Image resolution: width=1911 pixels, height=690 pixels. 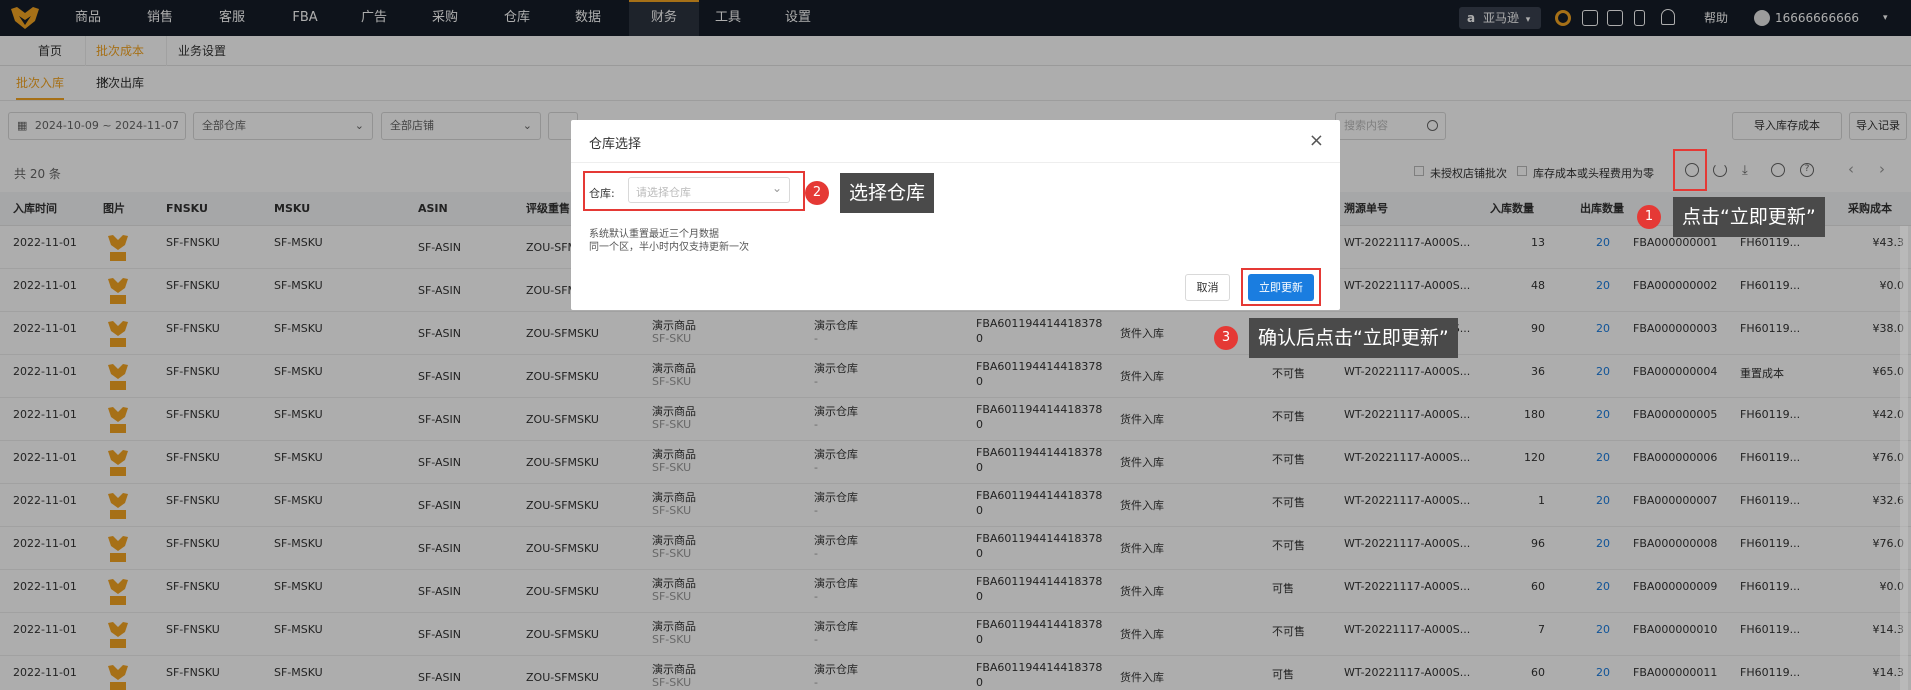 I want to click on warehouse-label: 仓库:, so click(x=602, y=193).